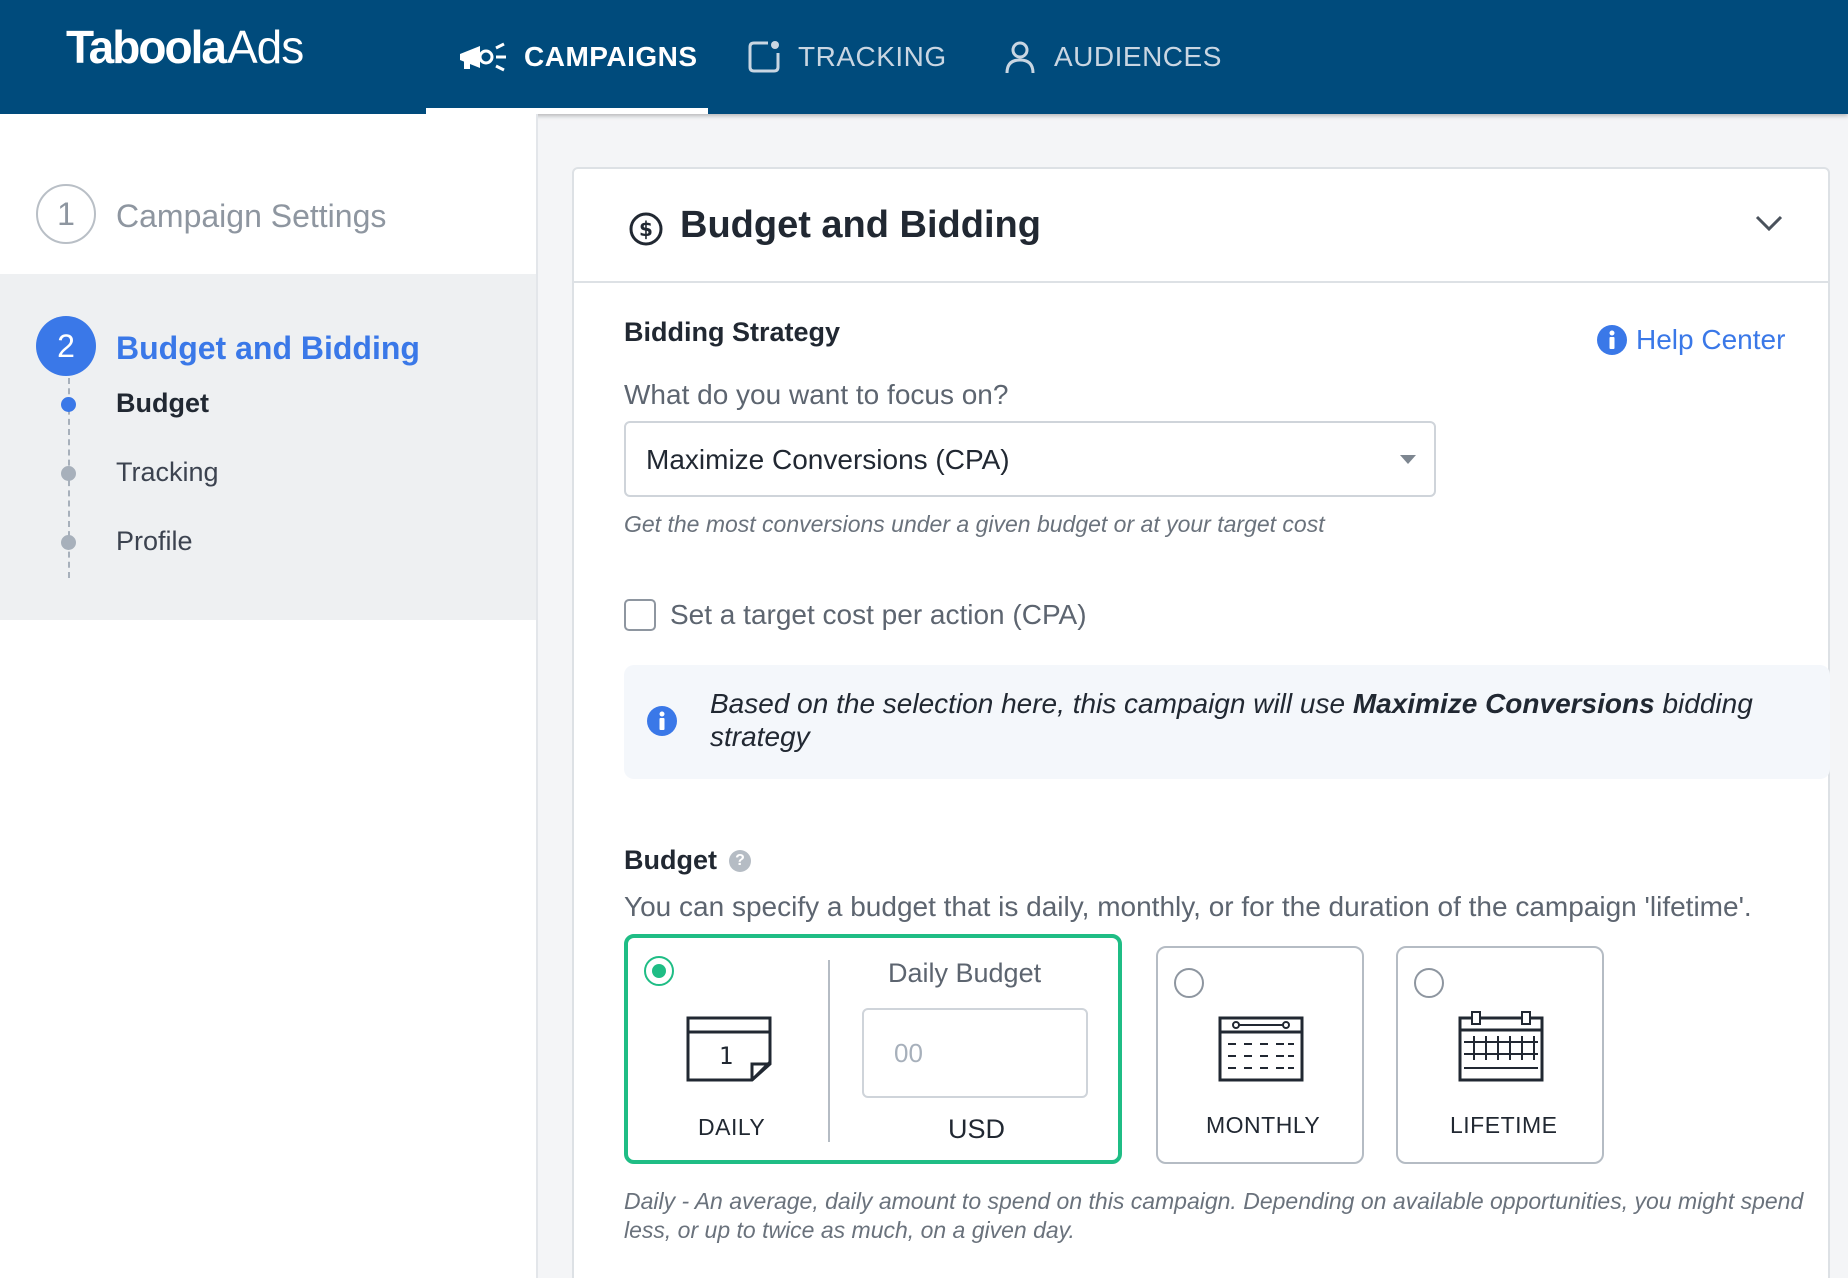 The width and height of the screenshot is (1848, 1278). Describe the element at coordinates (828, 459) in the screenshot. I see `bidding-strategy-value: Maximize Conversions (CPA)` at that location.